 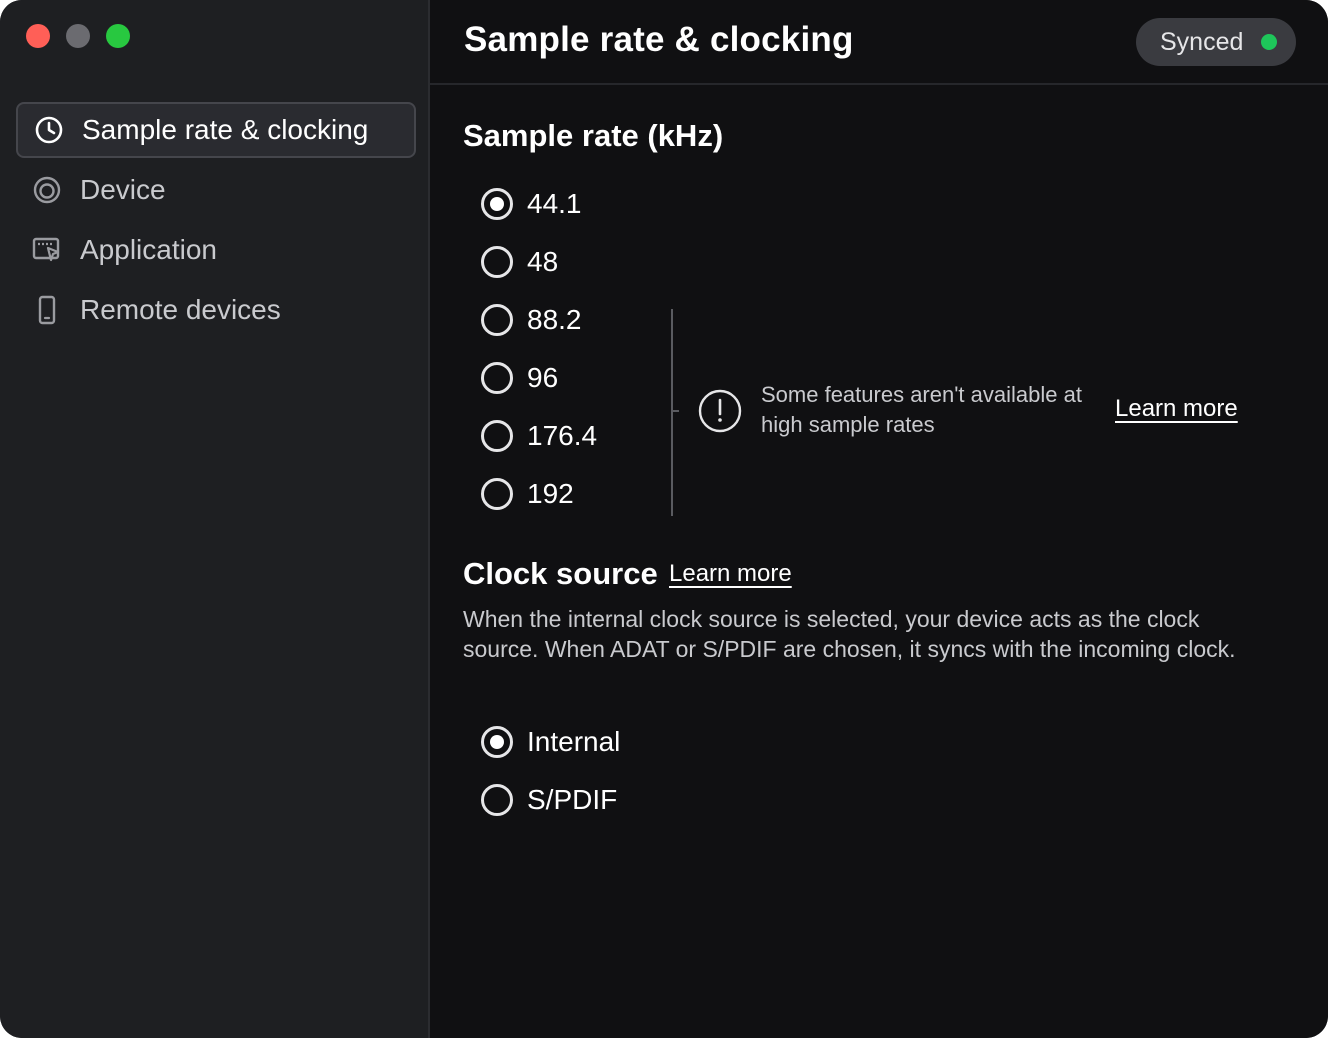 I want to click on radio-clock-spdif: S/PDIF, so click(x=549, y=800).